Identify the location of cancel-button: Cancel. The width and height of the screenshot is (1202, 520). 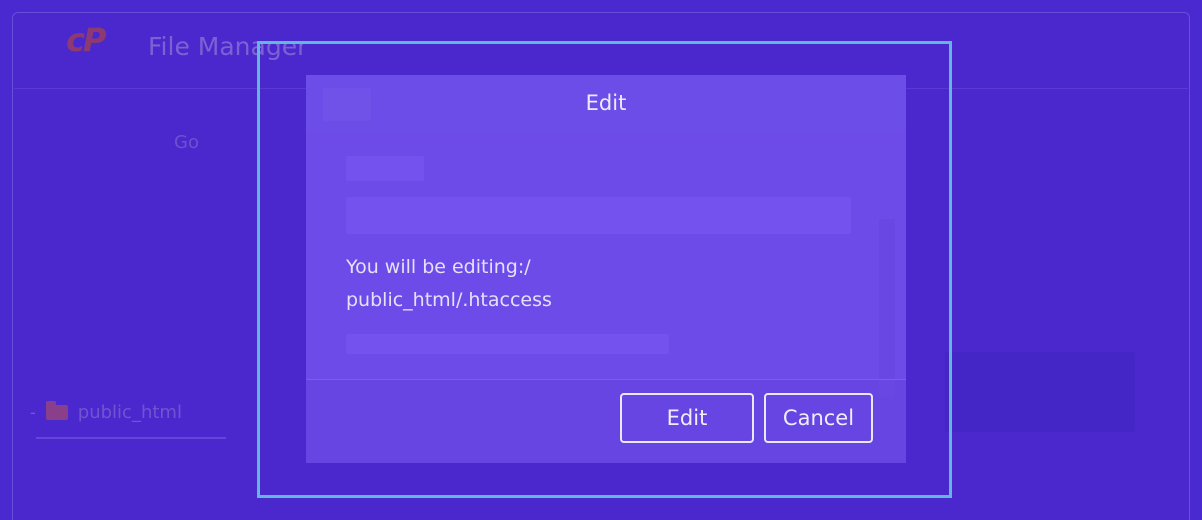
(818, 418).